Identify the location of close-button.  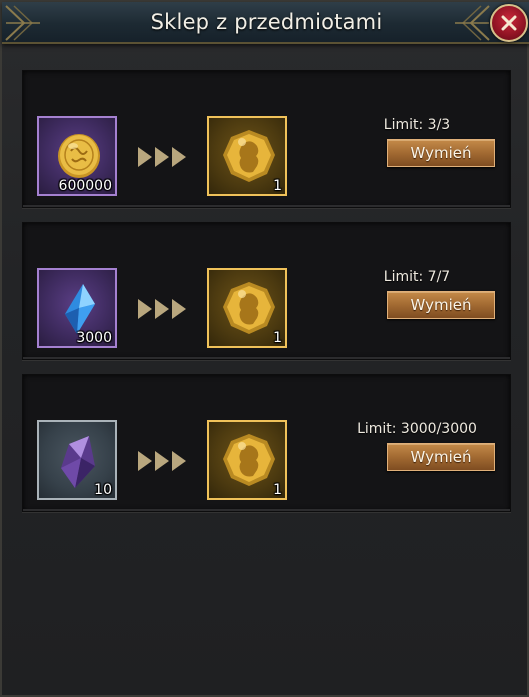
(509, 23).